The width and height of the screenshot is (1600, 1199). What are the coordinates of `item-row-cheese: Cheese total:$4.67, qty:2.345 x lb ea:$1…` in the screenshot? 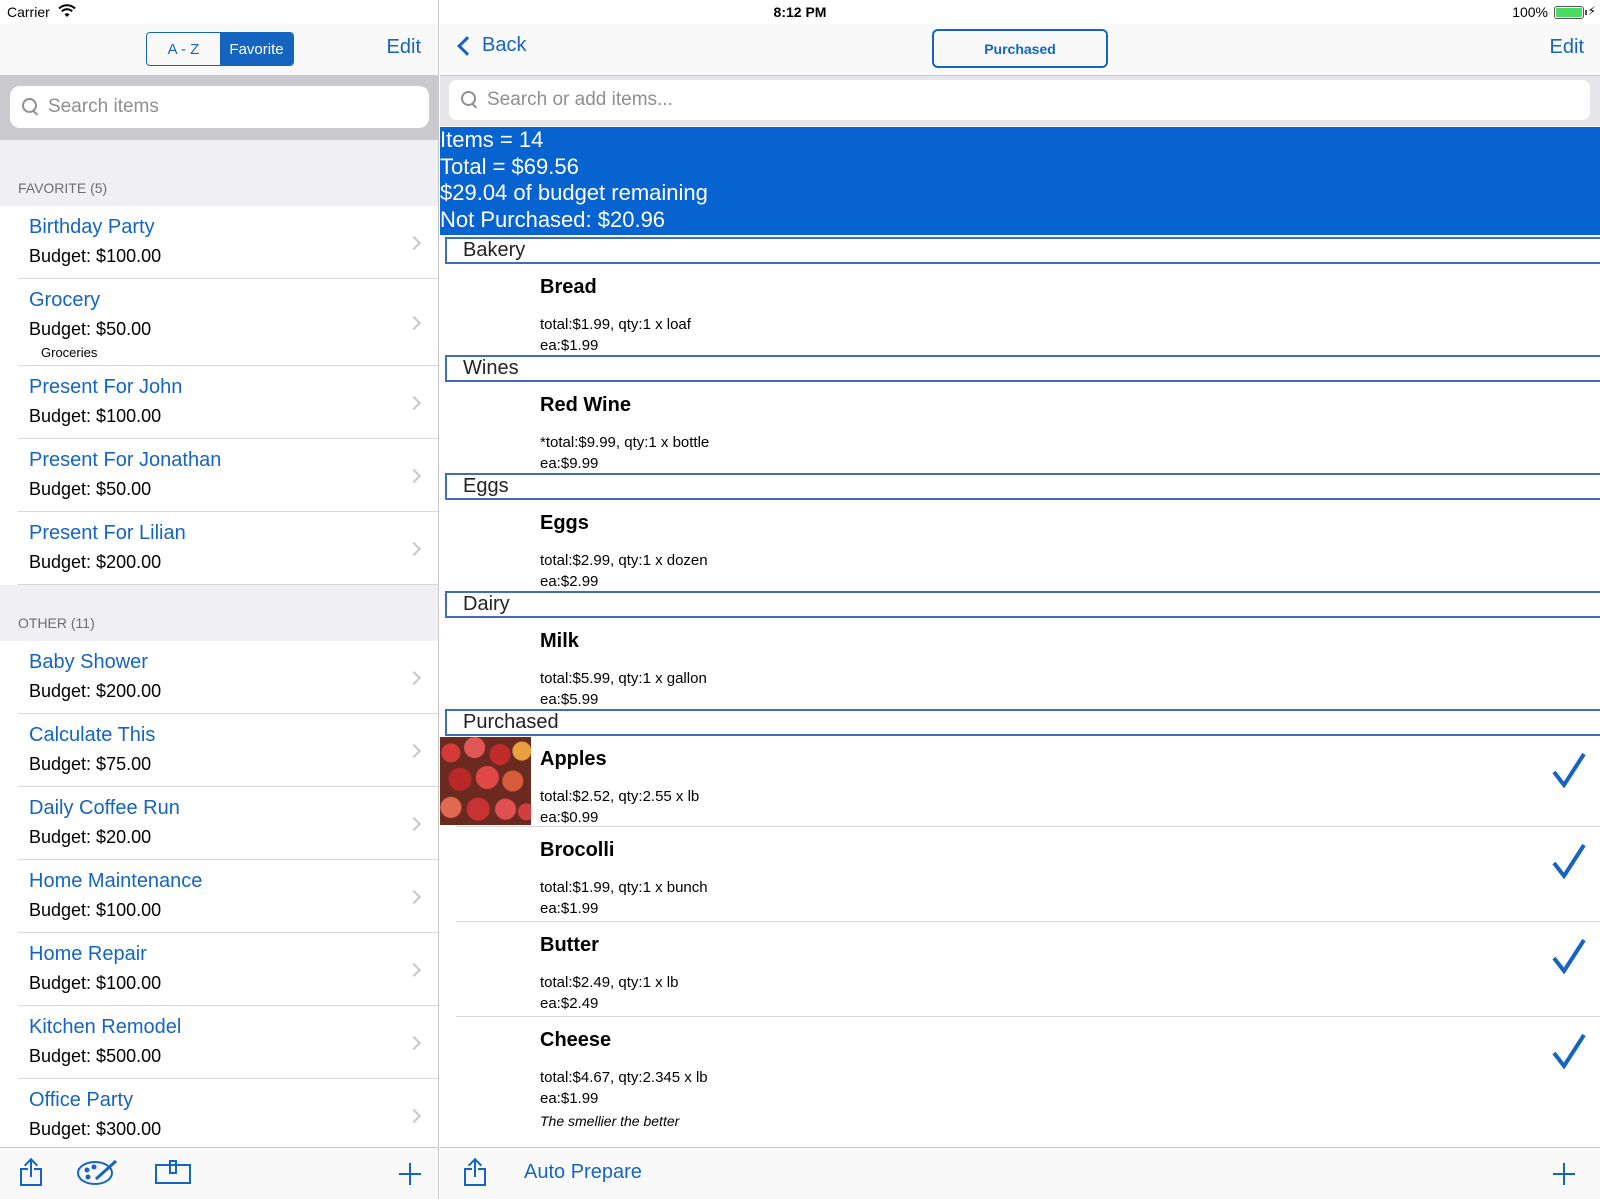 It's located at (1020, 1077).